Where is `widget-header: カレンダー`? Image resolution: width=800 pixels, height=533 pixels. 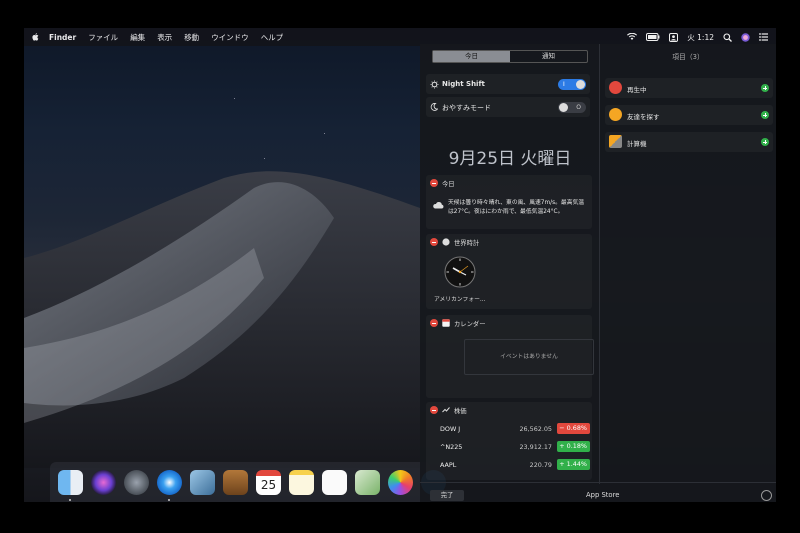 widget-header: カレンダー is located at coordinates (457, 323).